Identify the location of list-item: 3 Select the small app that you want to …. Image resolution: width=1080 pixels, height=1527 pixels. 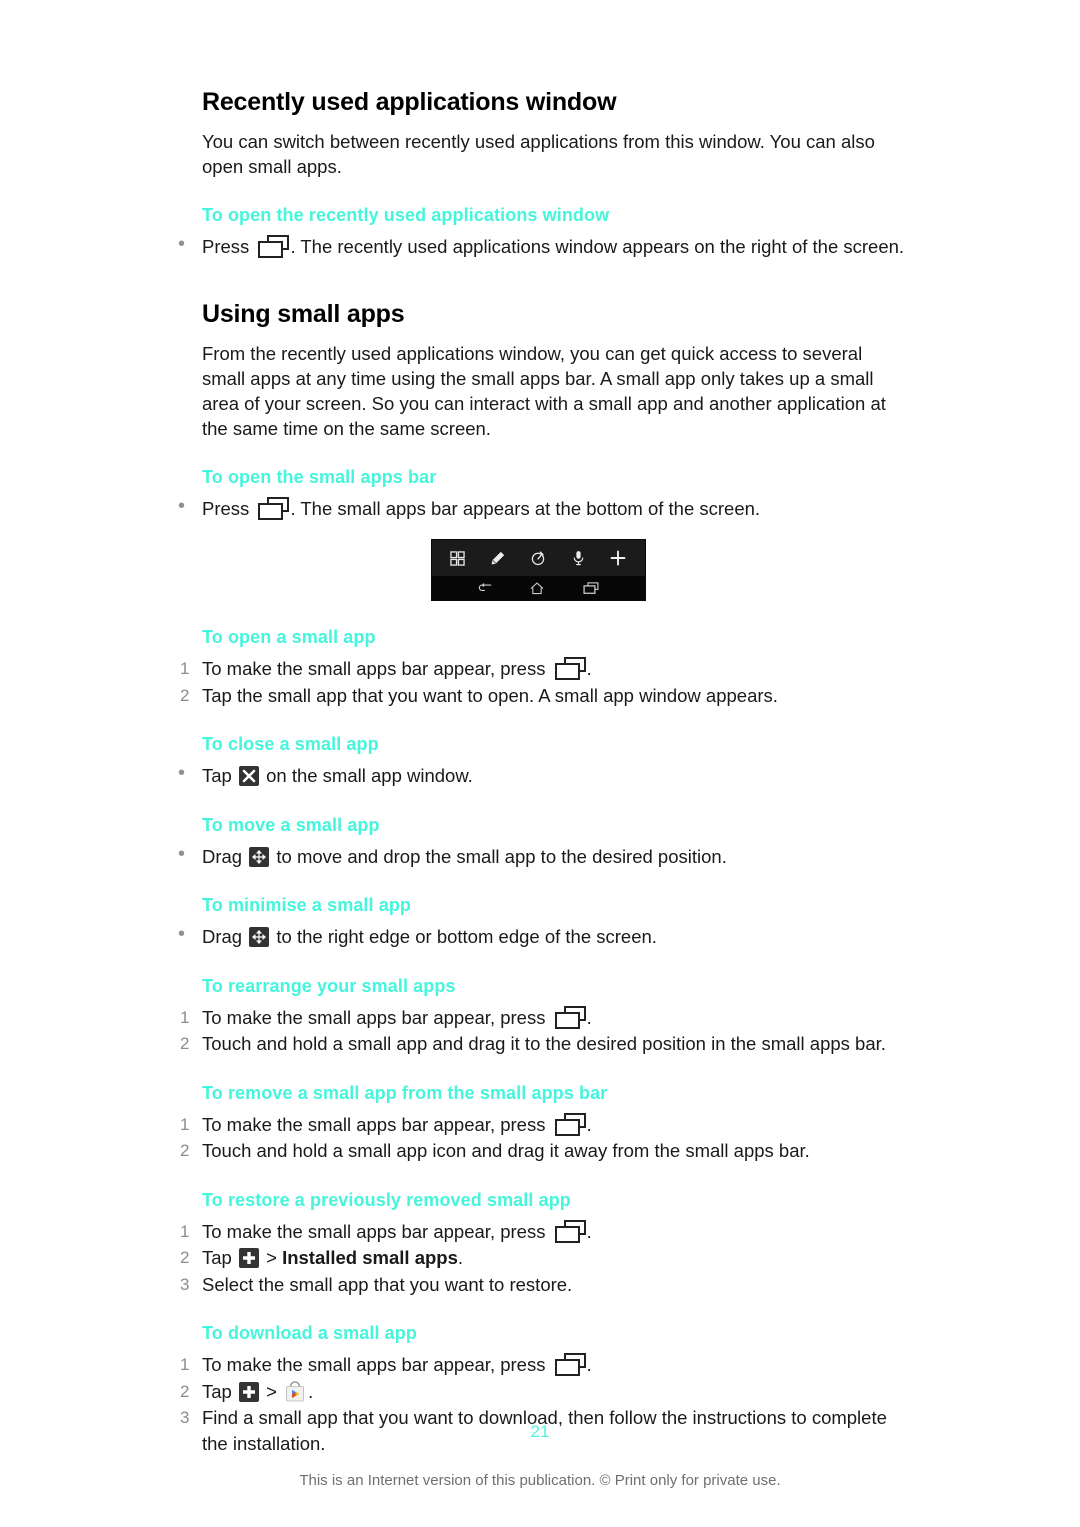
(538, 1285).